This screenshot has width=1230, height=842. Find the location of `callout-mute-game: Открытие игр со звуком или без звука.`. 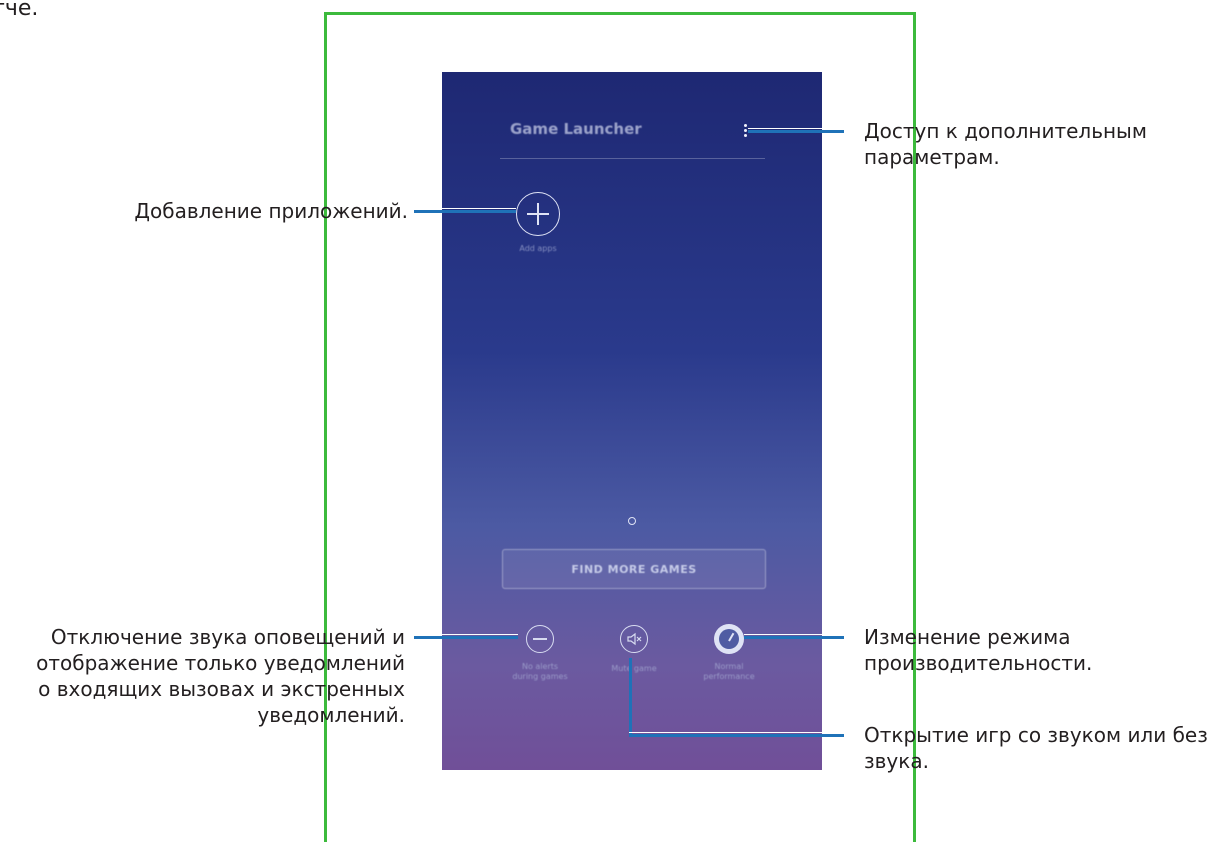

callout-mute-game: Открытие игр со звуком или без звука. is located at coordinates (1047, 748).